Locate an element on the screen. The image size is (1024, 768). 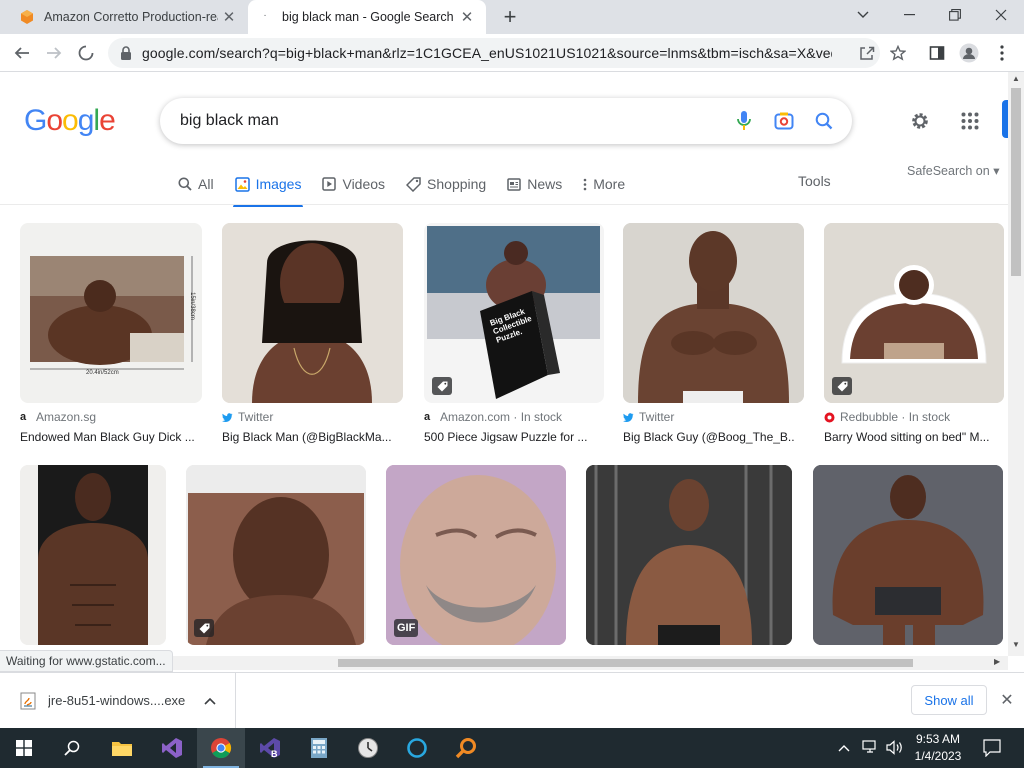
cortana-ring-icon is located at coordinates (417, 748).